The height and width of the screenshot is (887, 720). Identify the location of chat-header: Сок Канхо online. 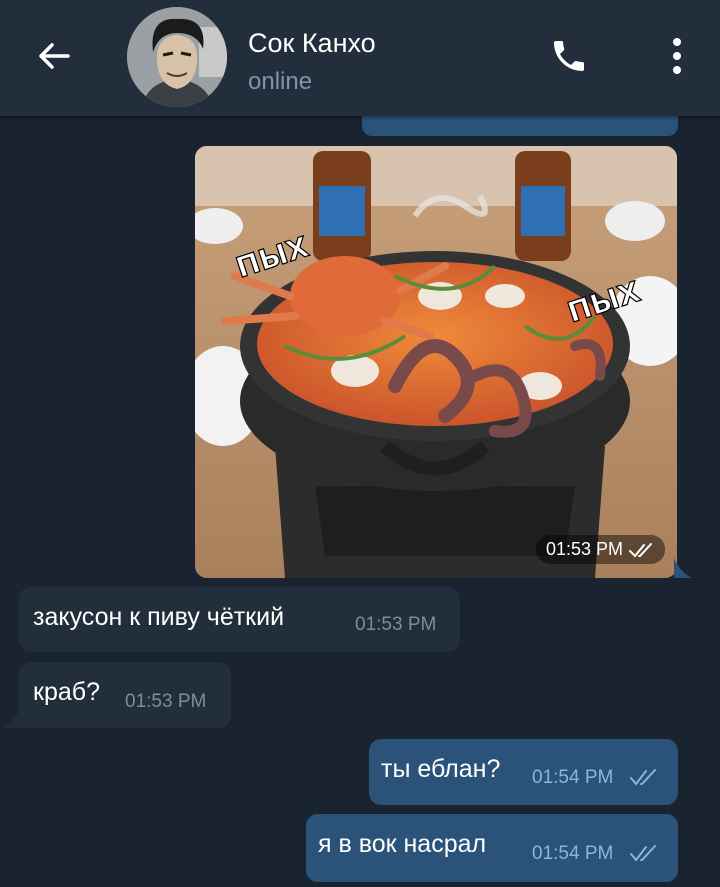
(360, 58).